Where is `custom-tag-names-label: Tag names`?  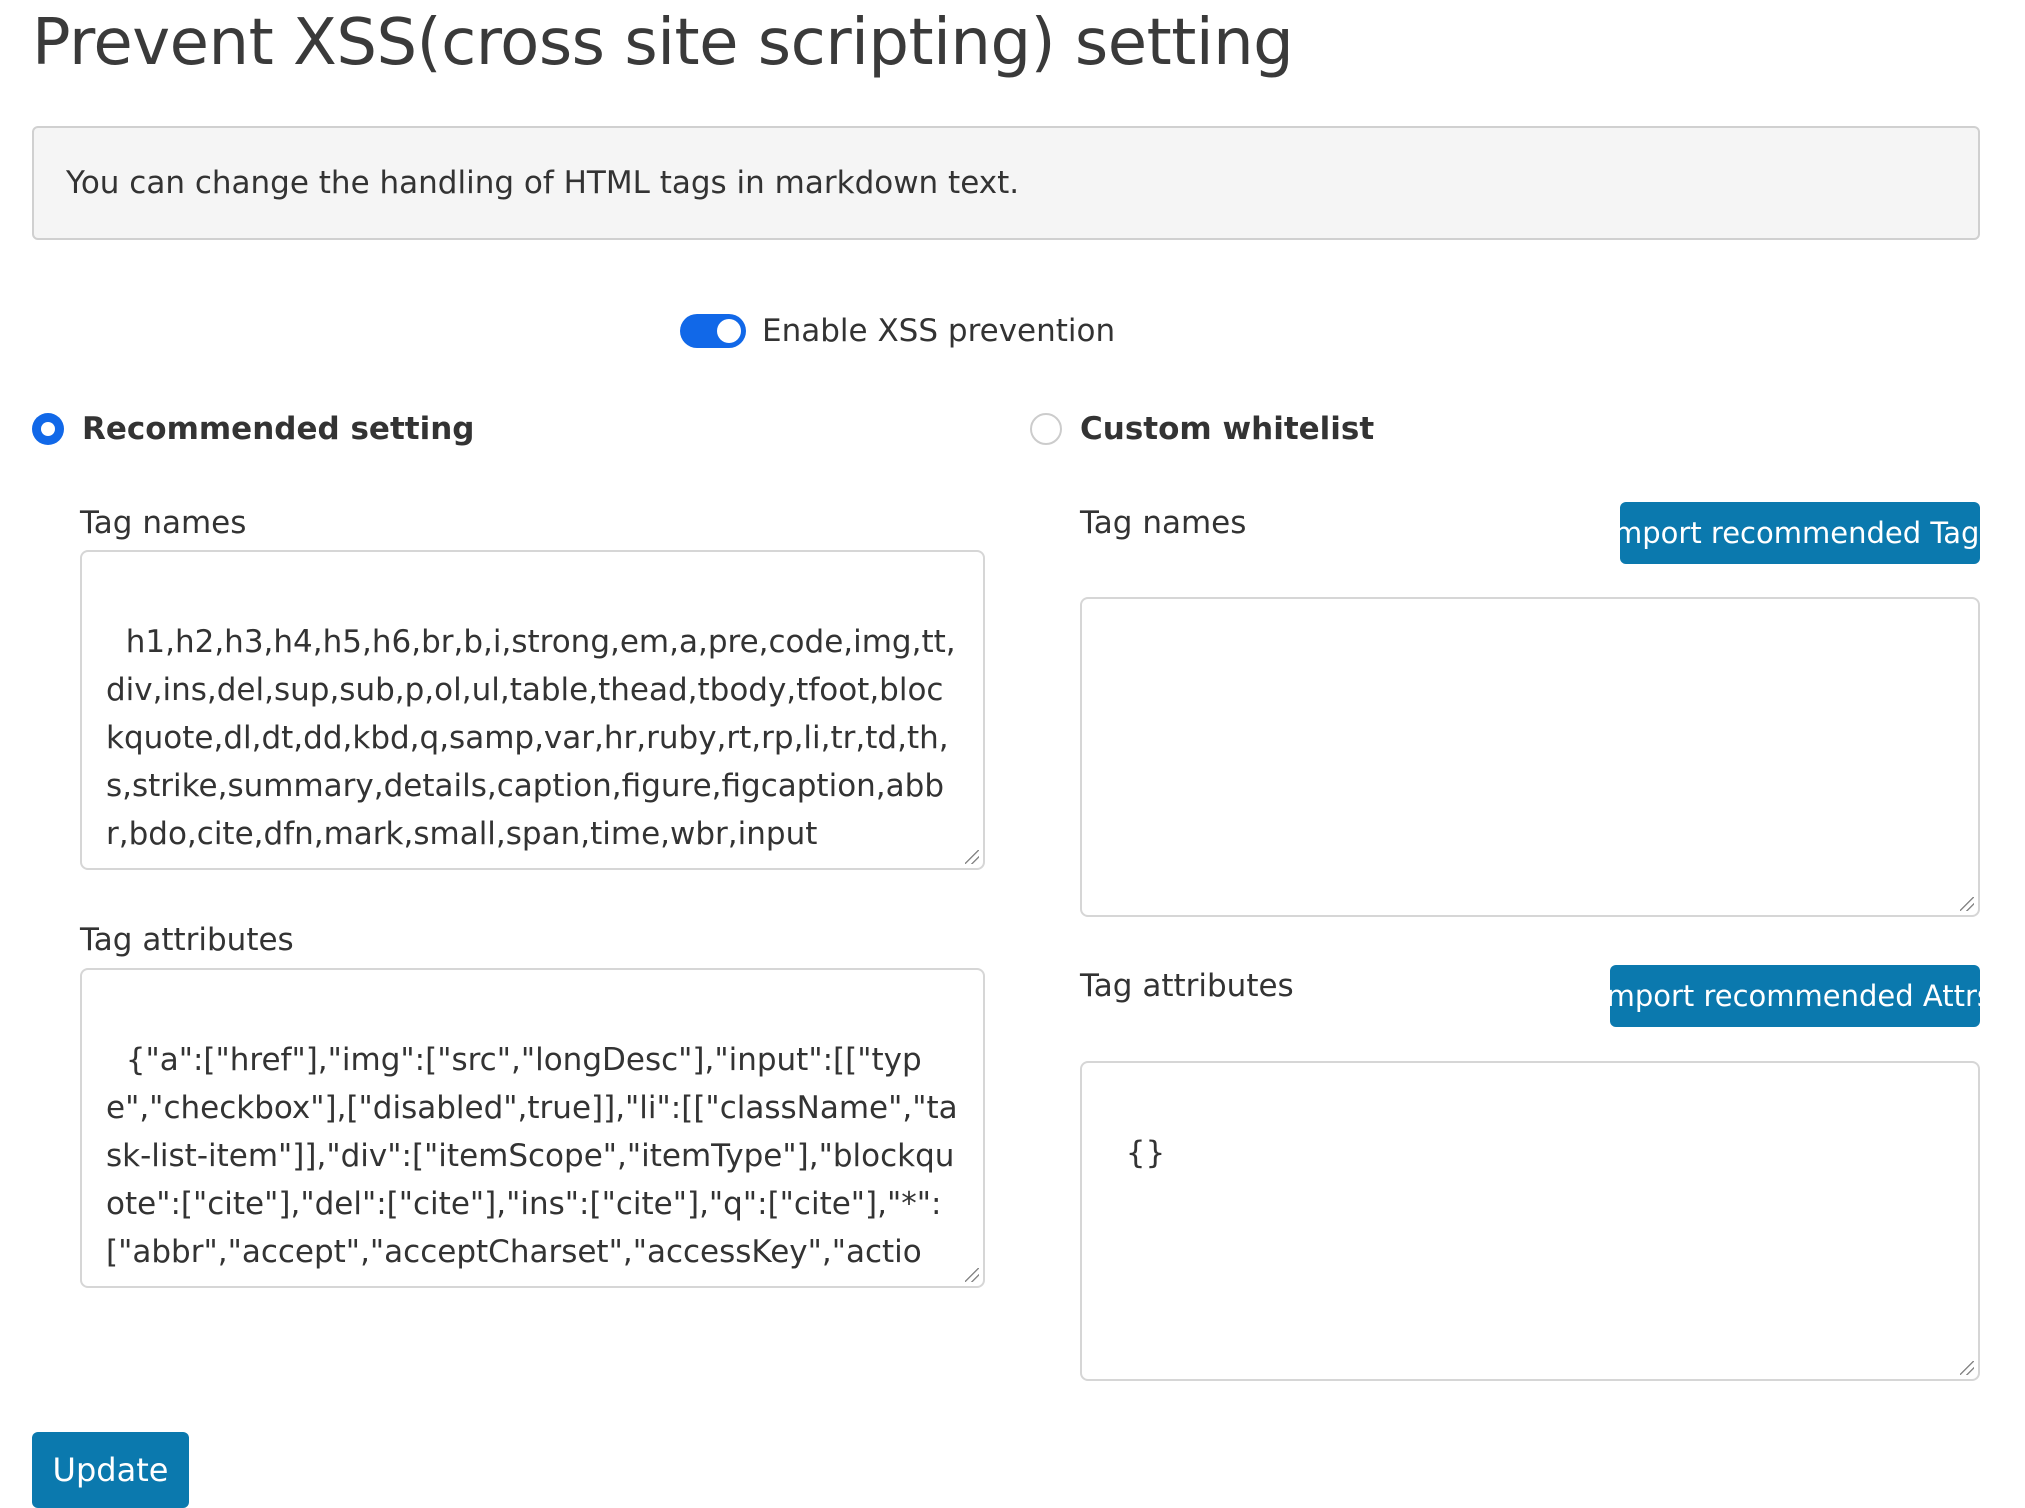 custom-tag-names-label: Tag names is located at coordinates (1163, 523).